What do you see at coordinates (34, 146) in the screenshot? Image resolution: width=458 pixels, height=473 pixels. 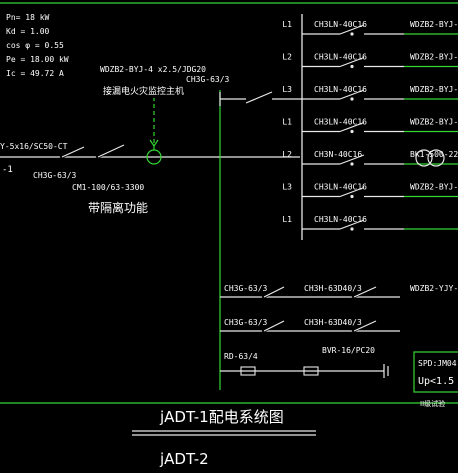 I see `incoming-cable-label: Y-5x16/SC50-CT` at bounding box center [34, 146].